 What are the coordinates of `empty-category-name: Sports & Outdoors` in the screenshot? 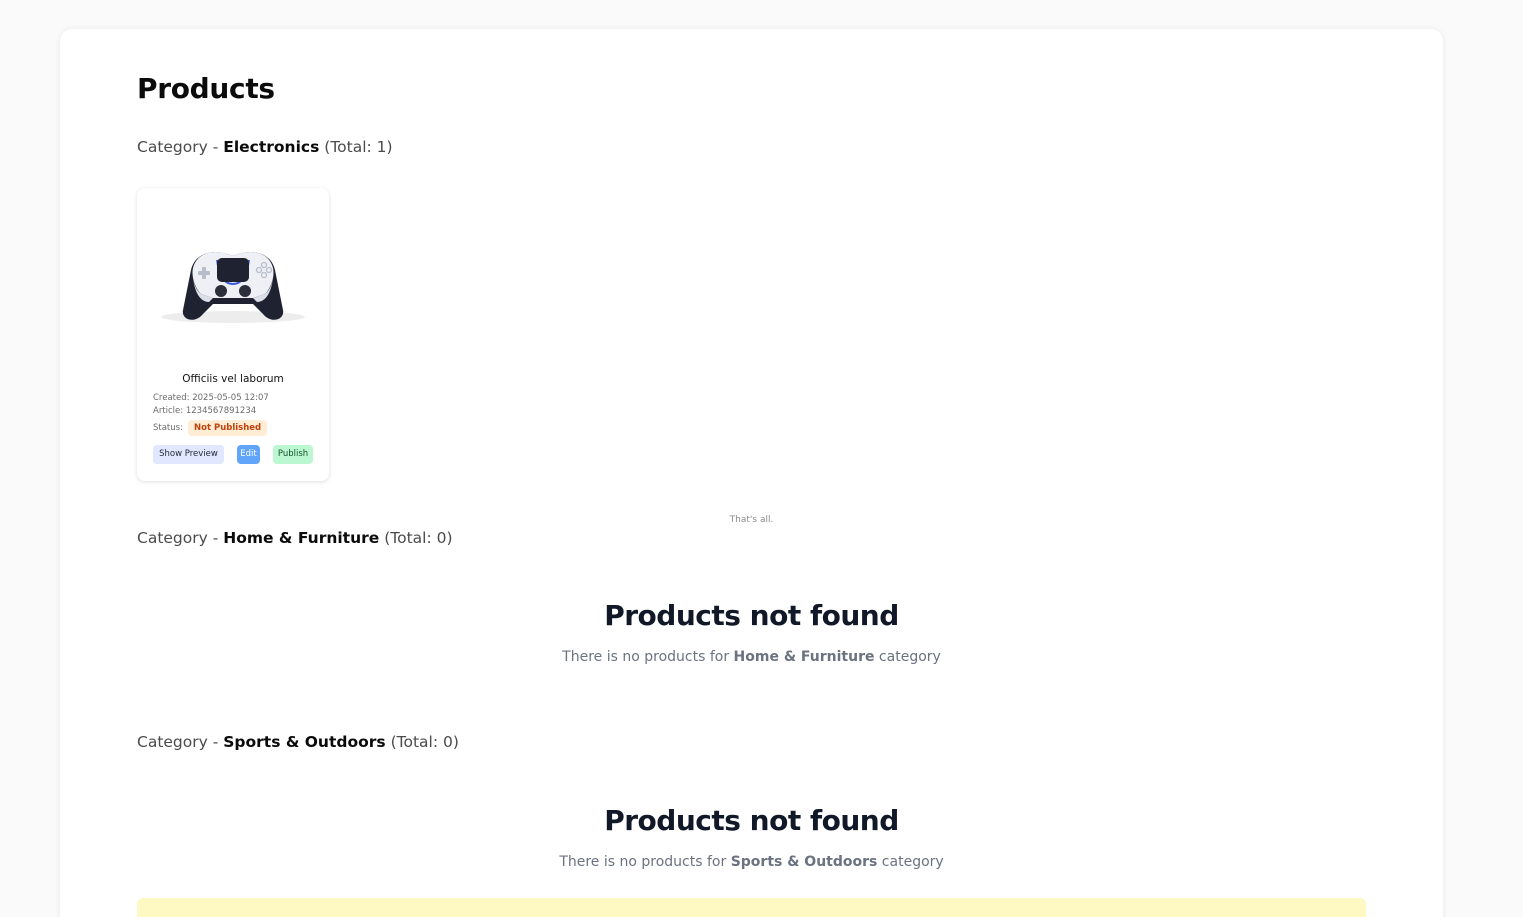 It's located at (804, 862).